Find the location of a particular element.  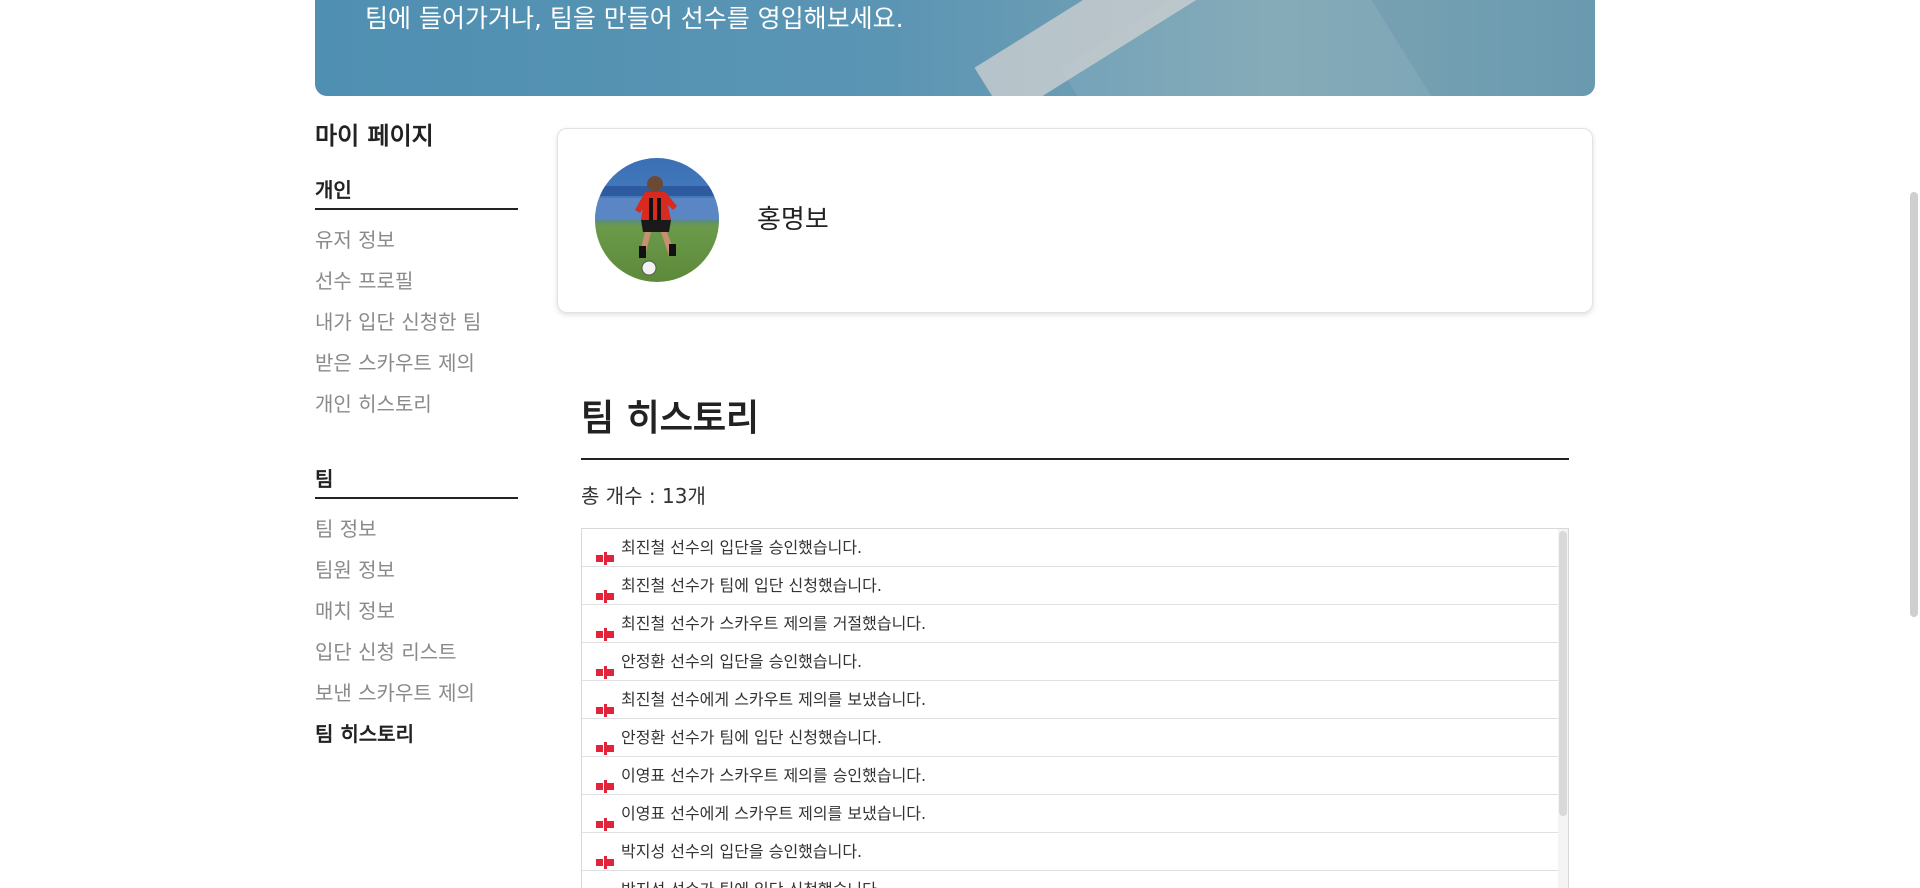

sidebar-item-received-scout-offers: 받은 스카우트 제의 is located at coordinates (416, 363).